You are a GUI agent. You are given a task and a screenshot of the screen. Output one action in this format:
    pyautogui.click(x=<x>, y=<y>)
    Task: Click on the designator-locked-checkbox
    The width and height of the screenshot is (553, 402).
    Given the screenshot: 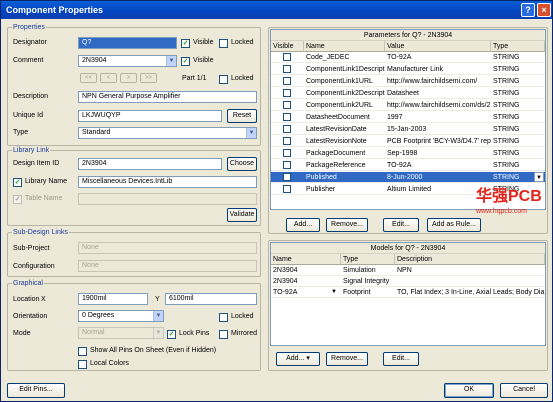 What is the action you would take?
    pyautogui.click(x=223, y=43)
    